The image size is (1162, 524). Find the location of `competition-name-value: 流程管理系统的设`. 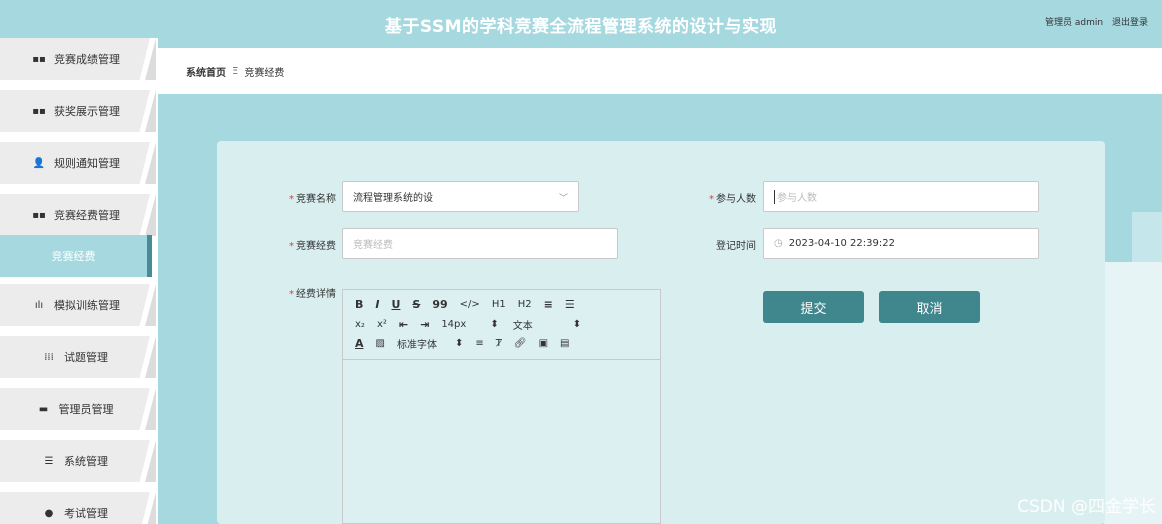

competition-name-value: 流程管理系统的设 is located at coordinates (393, 198).